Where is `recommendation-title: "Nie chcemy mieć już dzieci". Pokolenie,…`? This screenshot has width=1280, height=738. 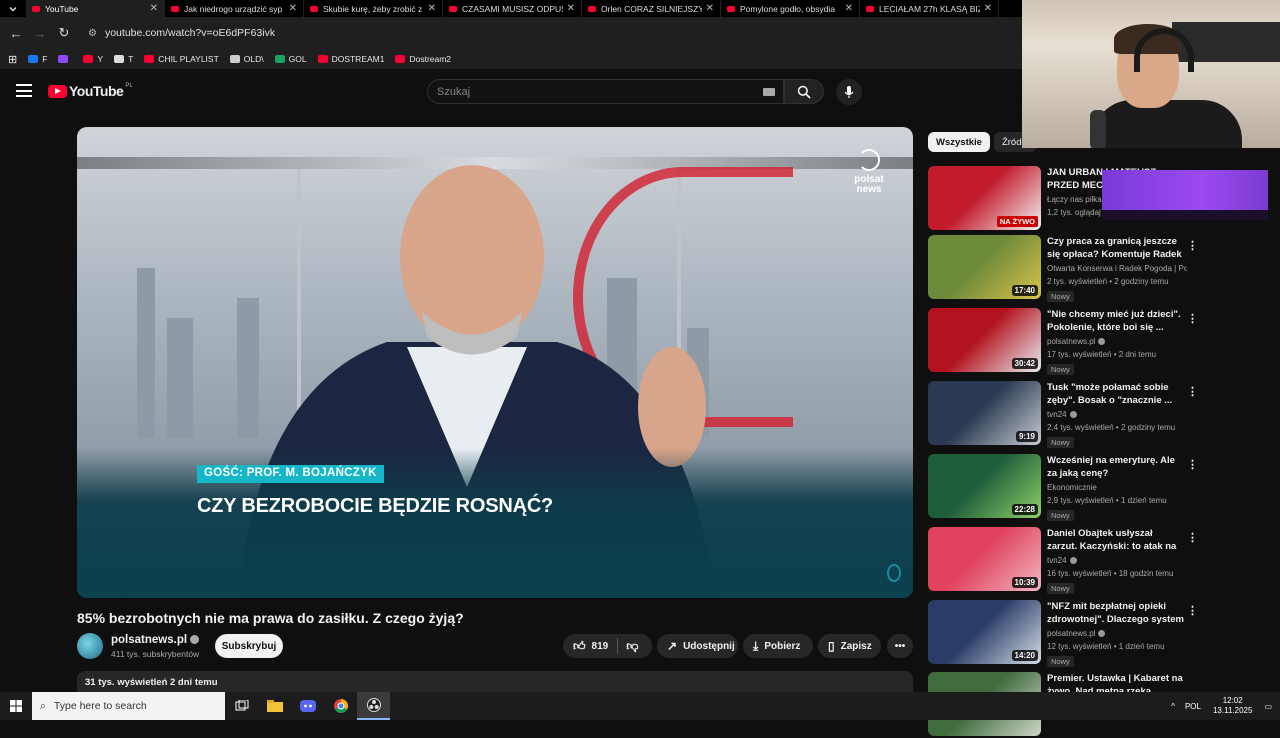 recommendation-title: "Nie chcemy mieć już dzieci". Pokolenie,… is located at coordinates (1115, 321).